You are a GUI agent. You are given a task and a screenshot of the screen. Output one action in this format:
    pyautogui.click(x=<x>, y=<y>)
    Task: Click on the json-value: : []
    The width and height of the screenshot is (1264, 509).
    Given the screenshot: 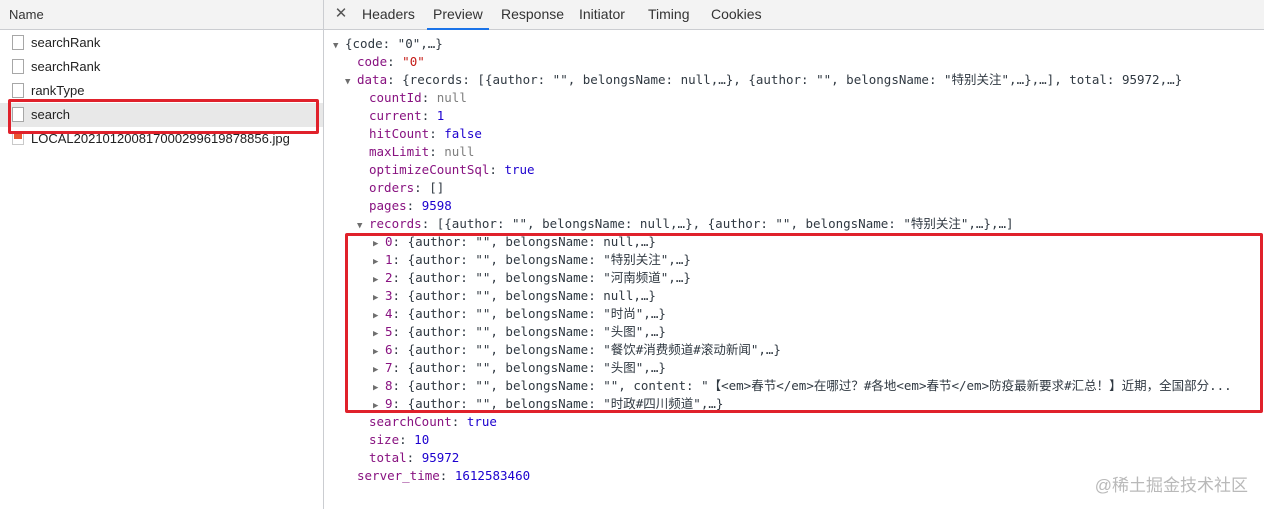 What is the action you would take?
    pyautogui.click(x=429, y=187)
    